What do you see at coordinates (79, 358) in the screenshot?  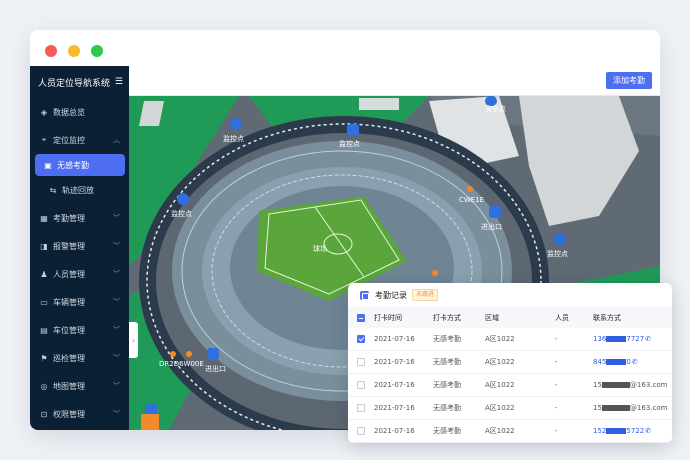 I see `sidebar-item-patrol-management: ⚑ 巡检管理 ﹀` at bounding box center [79, 358].